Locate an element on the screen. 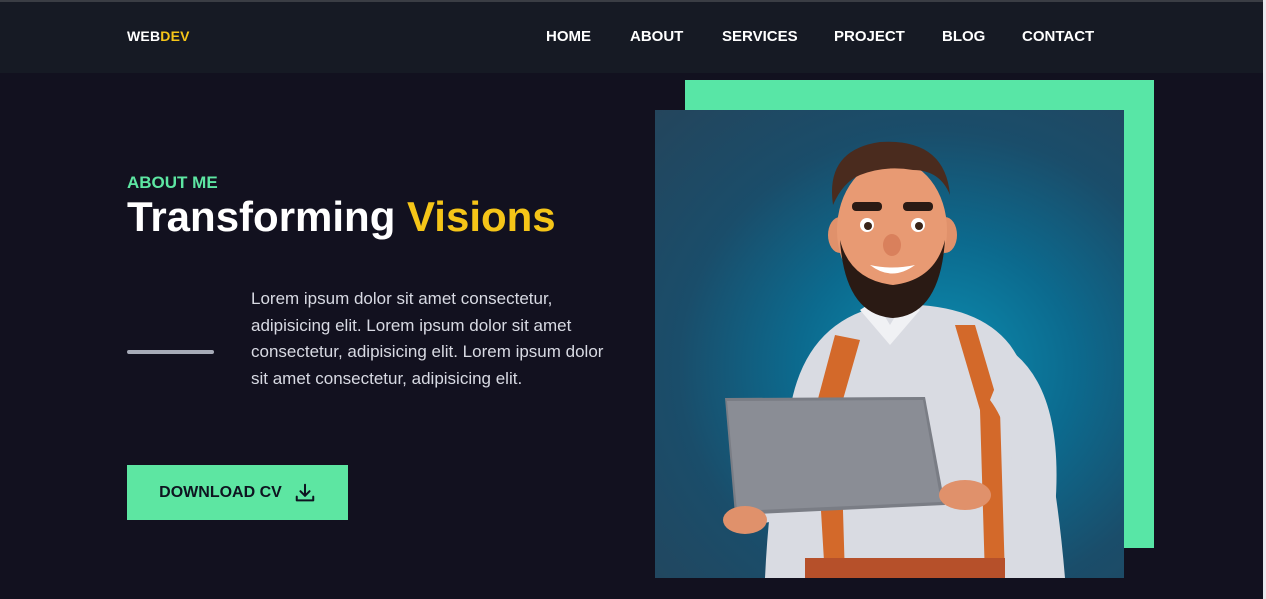 This screenshot has height=599, width=1266. hero-title-accent: Visions is located at coordinates (481, 216).